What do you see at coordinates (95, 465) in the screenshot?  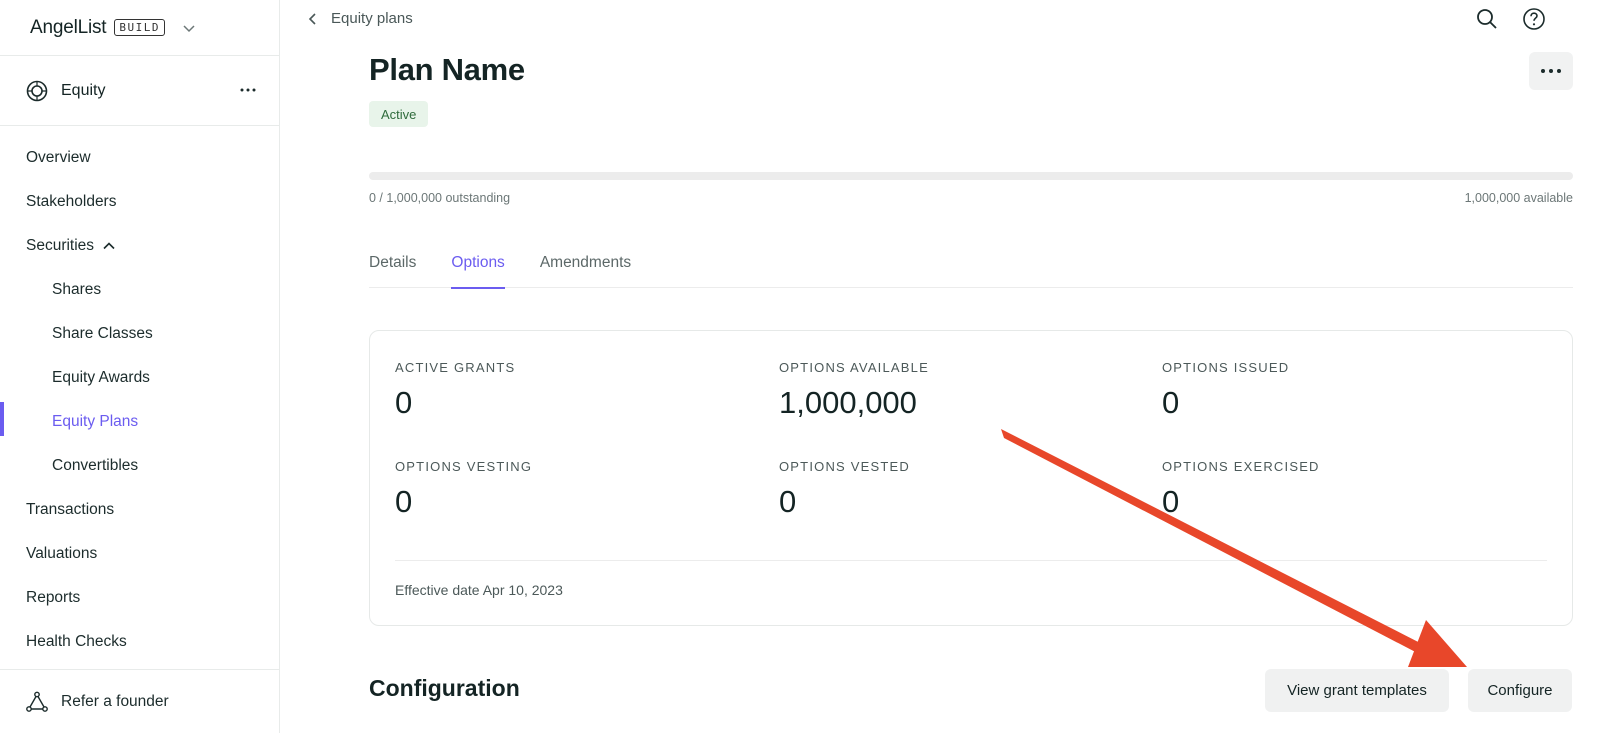 I see `sidebar-item-label: Convertibles` at bounding box center [95, 465].